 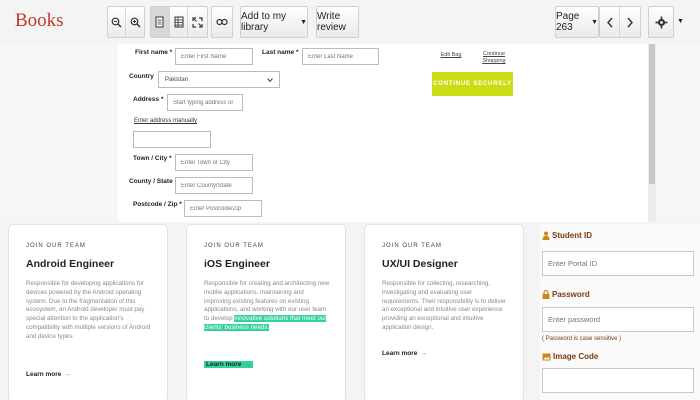 What do you see at coordinates (618, 319) in the screenshot?
I see `password-input` at bounding box center [618, 319].